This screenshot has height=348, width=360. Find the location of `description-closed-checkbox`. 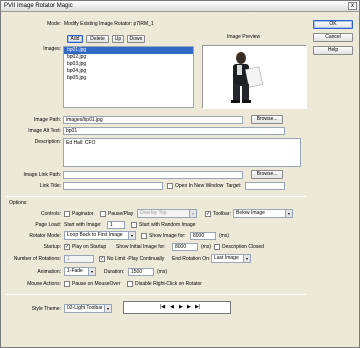

description-closed-checkbox is located at coordinates (217, 247).